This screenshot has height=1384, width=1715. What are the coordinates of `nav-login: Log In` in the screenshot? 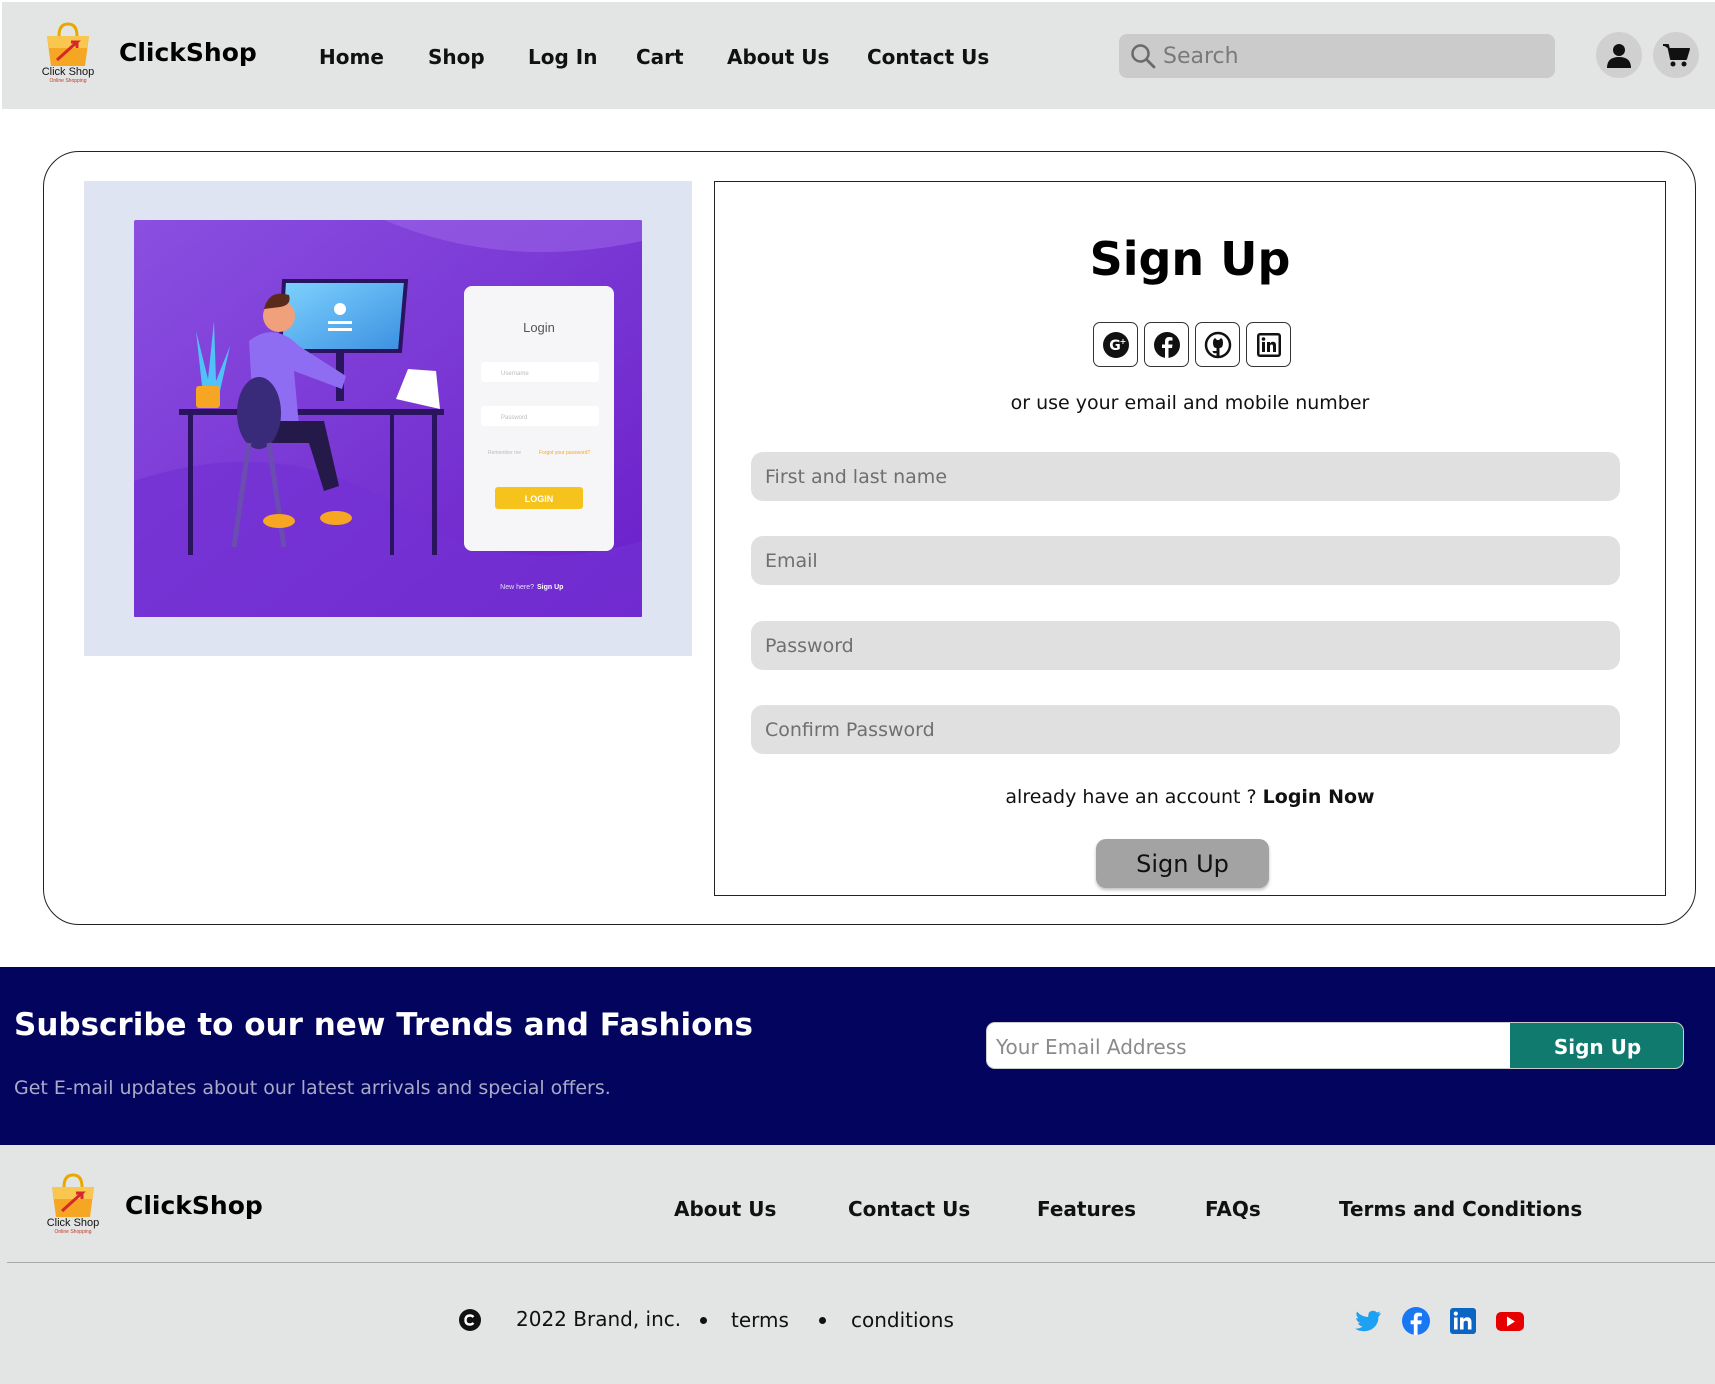 It's located at (562, 57).